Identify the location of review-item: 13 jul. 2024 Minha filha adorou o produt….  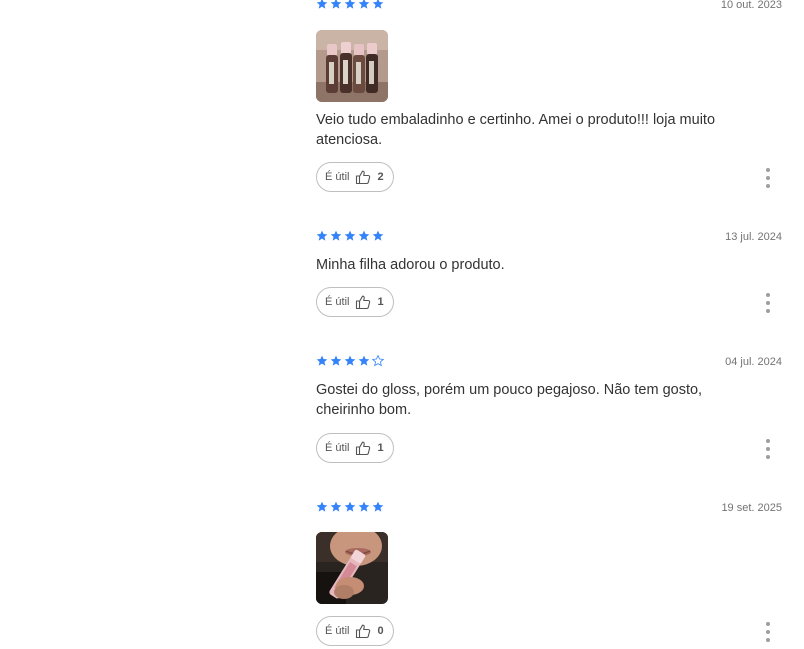
(549, 276).